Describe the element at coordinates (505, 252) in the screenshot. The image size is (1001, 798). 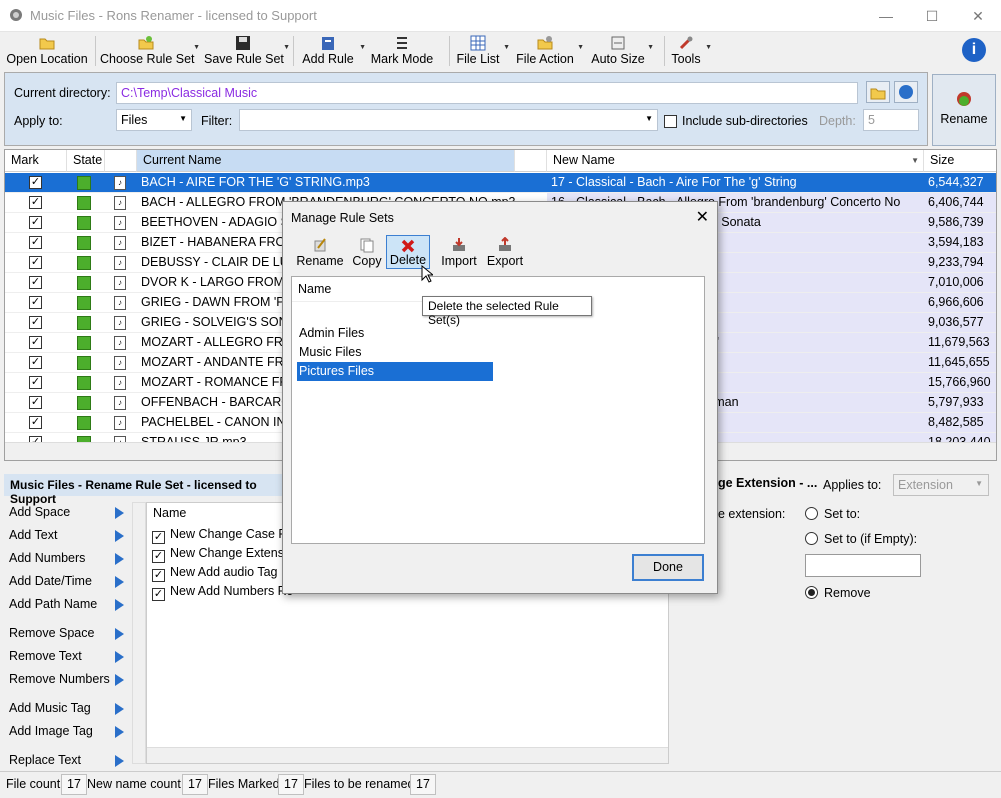
I see `dialog-export-button: Export` at that location.